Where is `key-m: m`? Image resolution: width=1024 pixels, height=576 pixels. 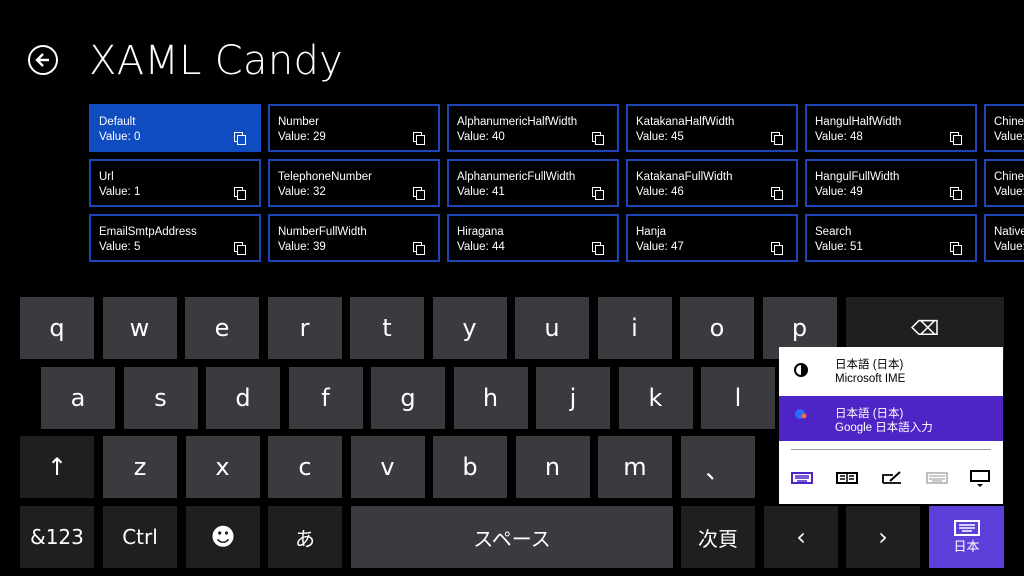
key-m: m is located at coordinates (635, 467).